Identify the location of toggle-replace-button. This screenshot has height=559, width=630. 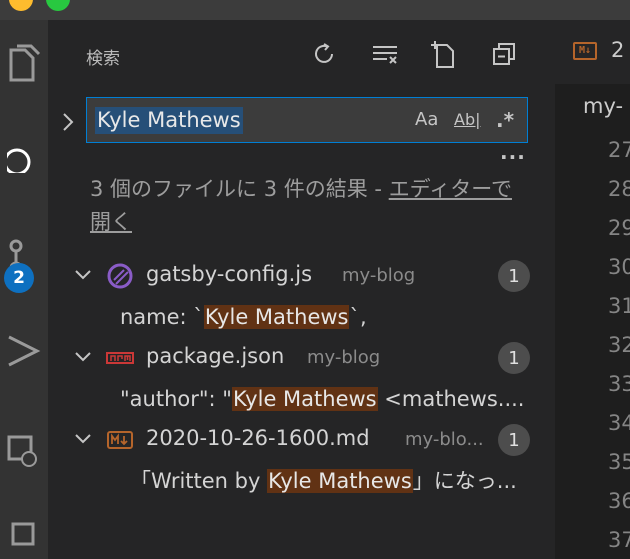
(68, 122).